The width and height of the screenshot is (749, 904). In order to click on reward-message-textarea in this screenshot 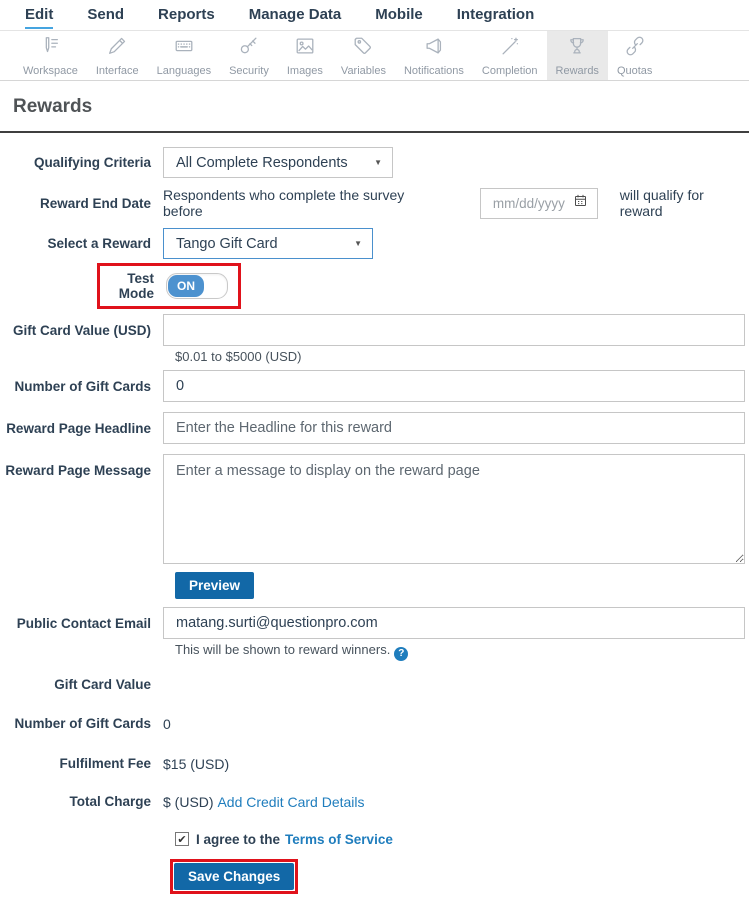, I will do `click(454, 509)`.